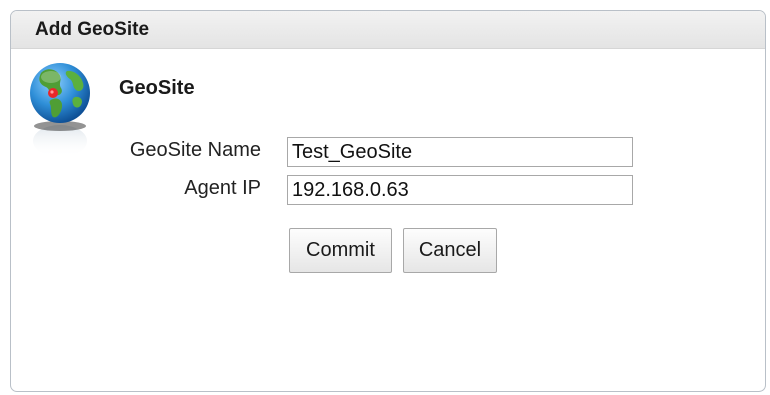 The image size is (770, 395). What do you see at coordinates (195, 150) in the screenshot?
I see `geosite-name-label: GeoSite Name` at bounding box center [195, 150].